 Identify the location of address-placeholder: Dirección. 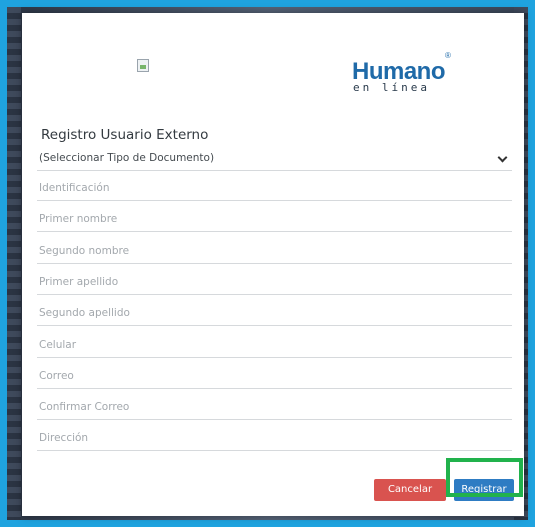
(64, 438).